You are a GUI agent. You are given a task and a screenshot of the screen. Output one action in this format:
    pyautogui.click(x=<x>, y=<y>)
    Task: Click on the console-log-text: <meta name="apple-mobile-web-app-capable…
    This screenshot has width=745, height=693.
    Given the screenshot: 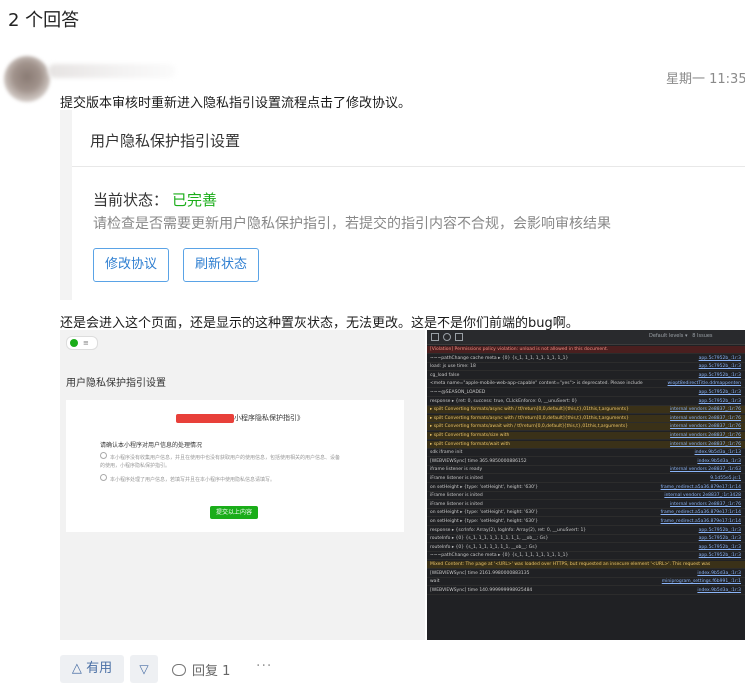 What is the action you would take?
    pyautogui.click(x=536, y=384)
    